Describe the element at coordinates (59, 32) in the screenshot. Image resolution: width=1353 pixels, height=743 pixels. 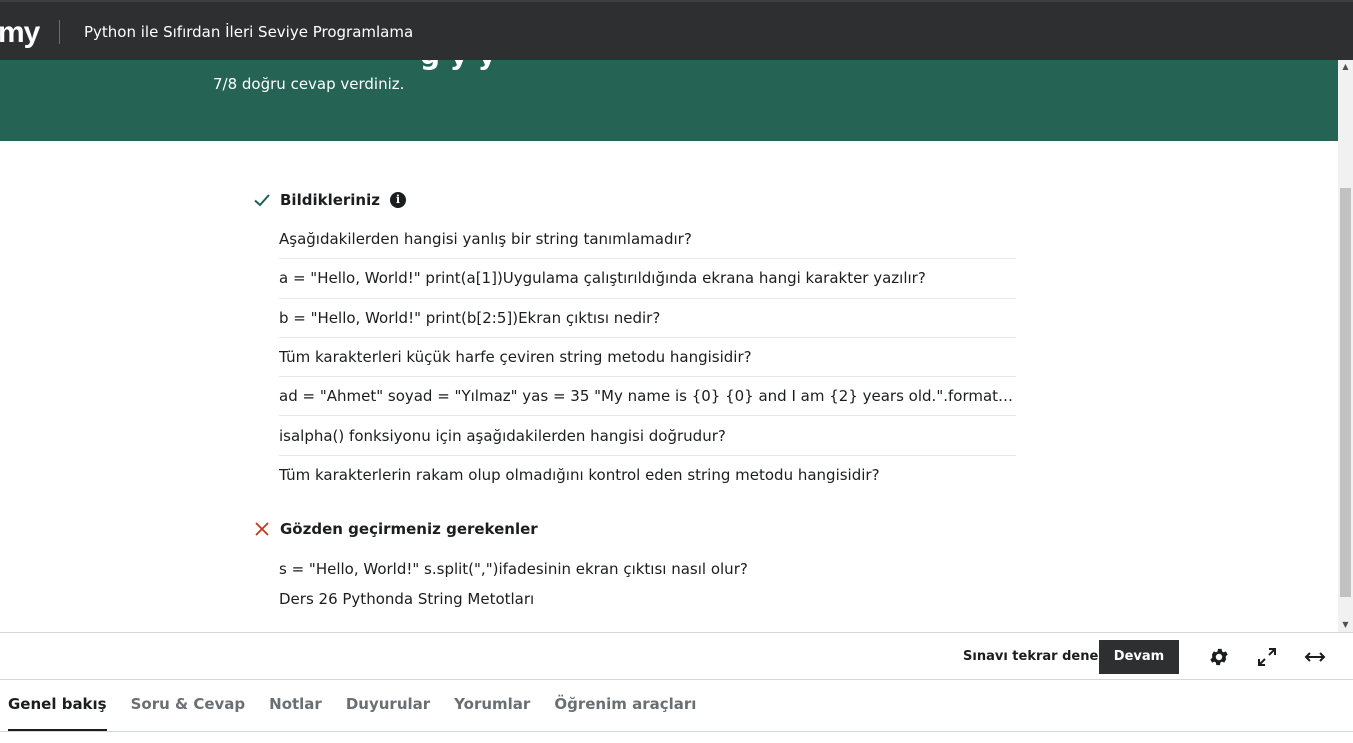
I see `header-divider` at that location.